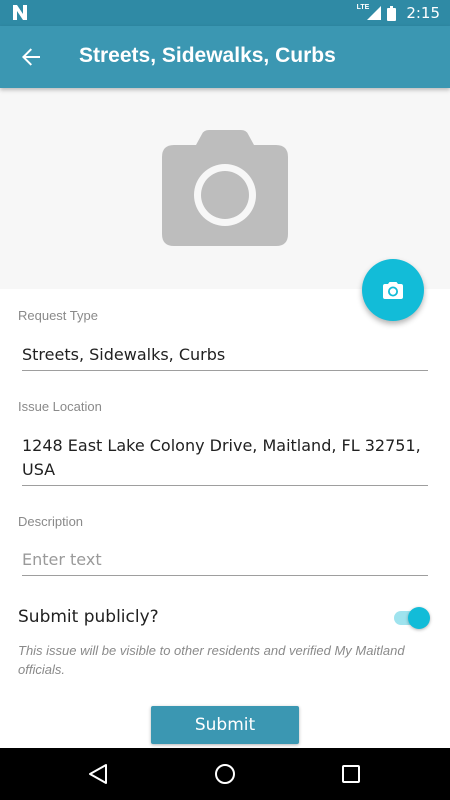 The width and height of the screenshot is (450, 800). What do you see at coordinates (225, 562) in the screenshot?
I see `description-field` at bounding box center [225, 562].